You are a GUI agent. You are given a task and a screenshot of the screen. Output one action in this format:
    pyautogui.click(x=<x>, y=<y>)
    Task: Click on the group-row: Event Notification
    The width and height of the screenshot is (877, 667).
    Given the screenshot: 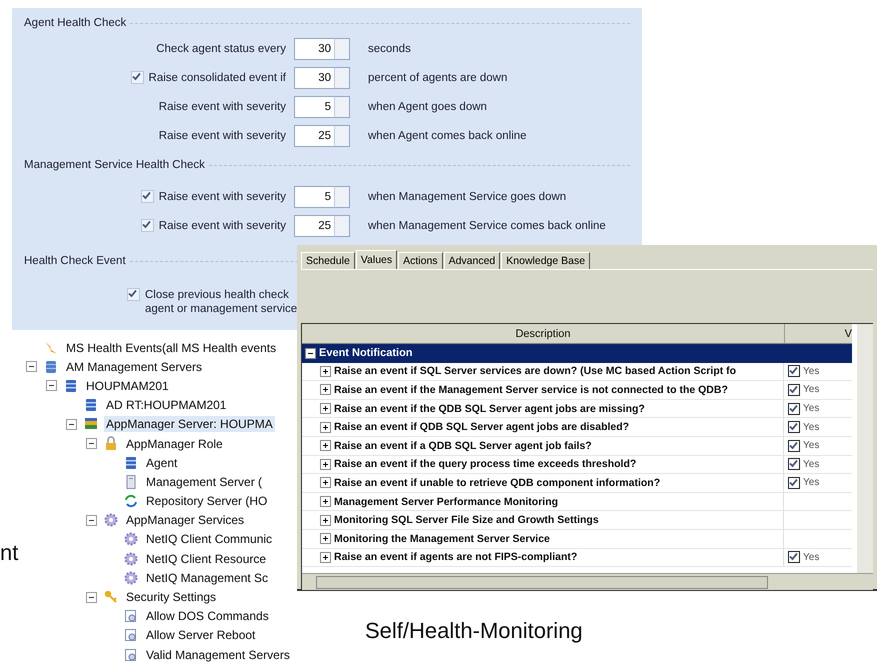 What is the action you would take?
    pyautogui.click(x=577, y=353)
    